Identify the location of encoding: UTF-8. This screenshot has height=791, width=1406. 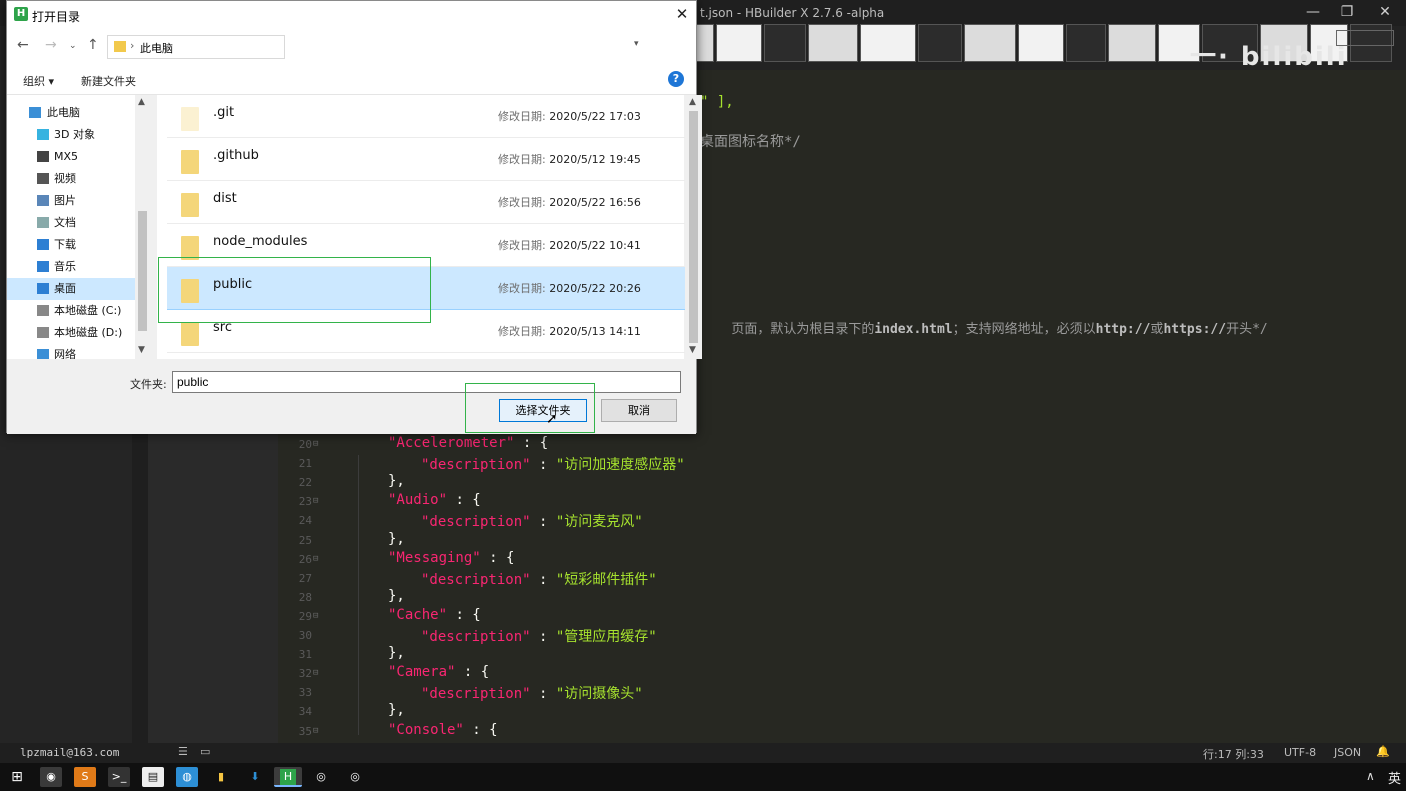
(1300, 752).